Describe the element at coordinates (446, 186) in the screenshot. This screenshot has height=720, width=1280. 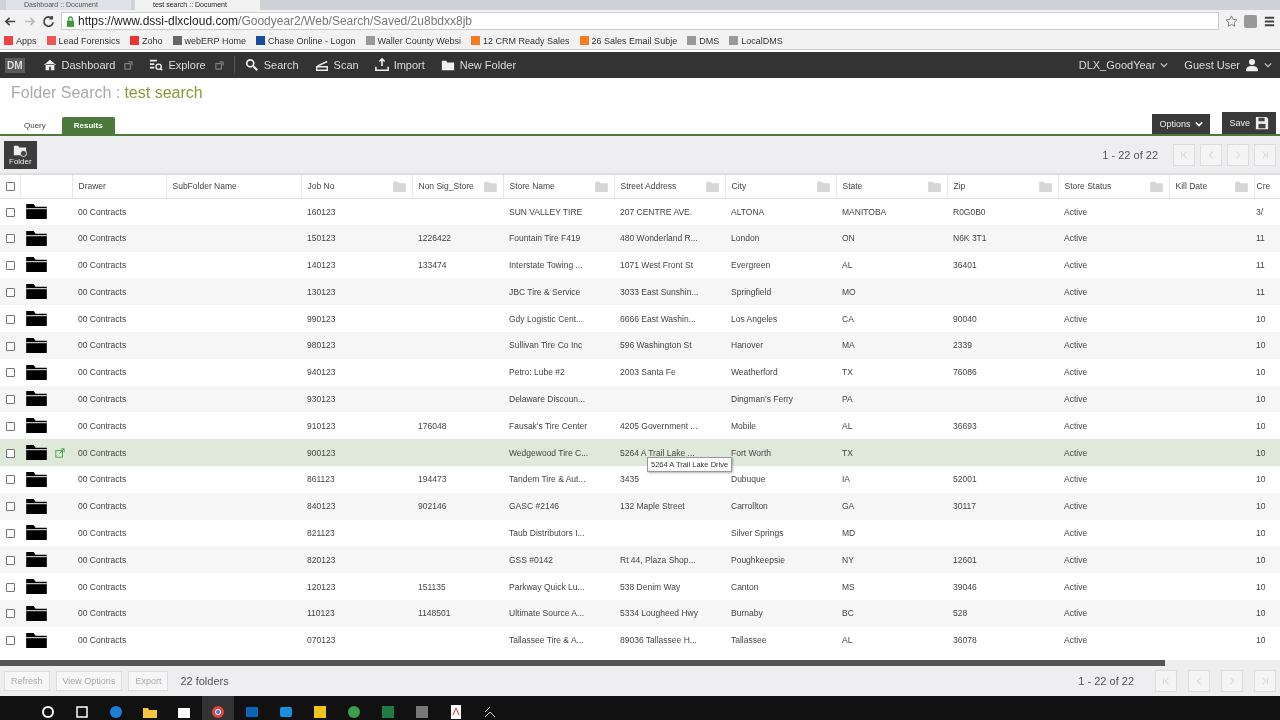
I see `column-header: Non Sig_Store` at that location.